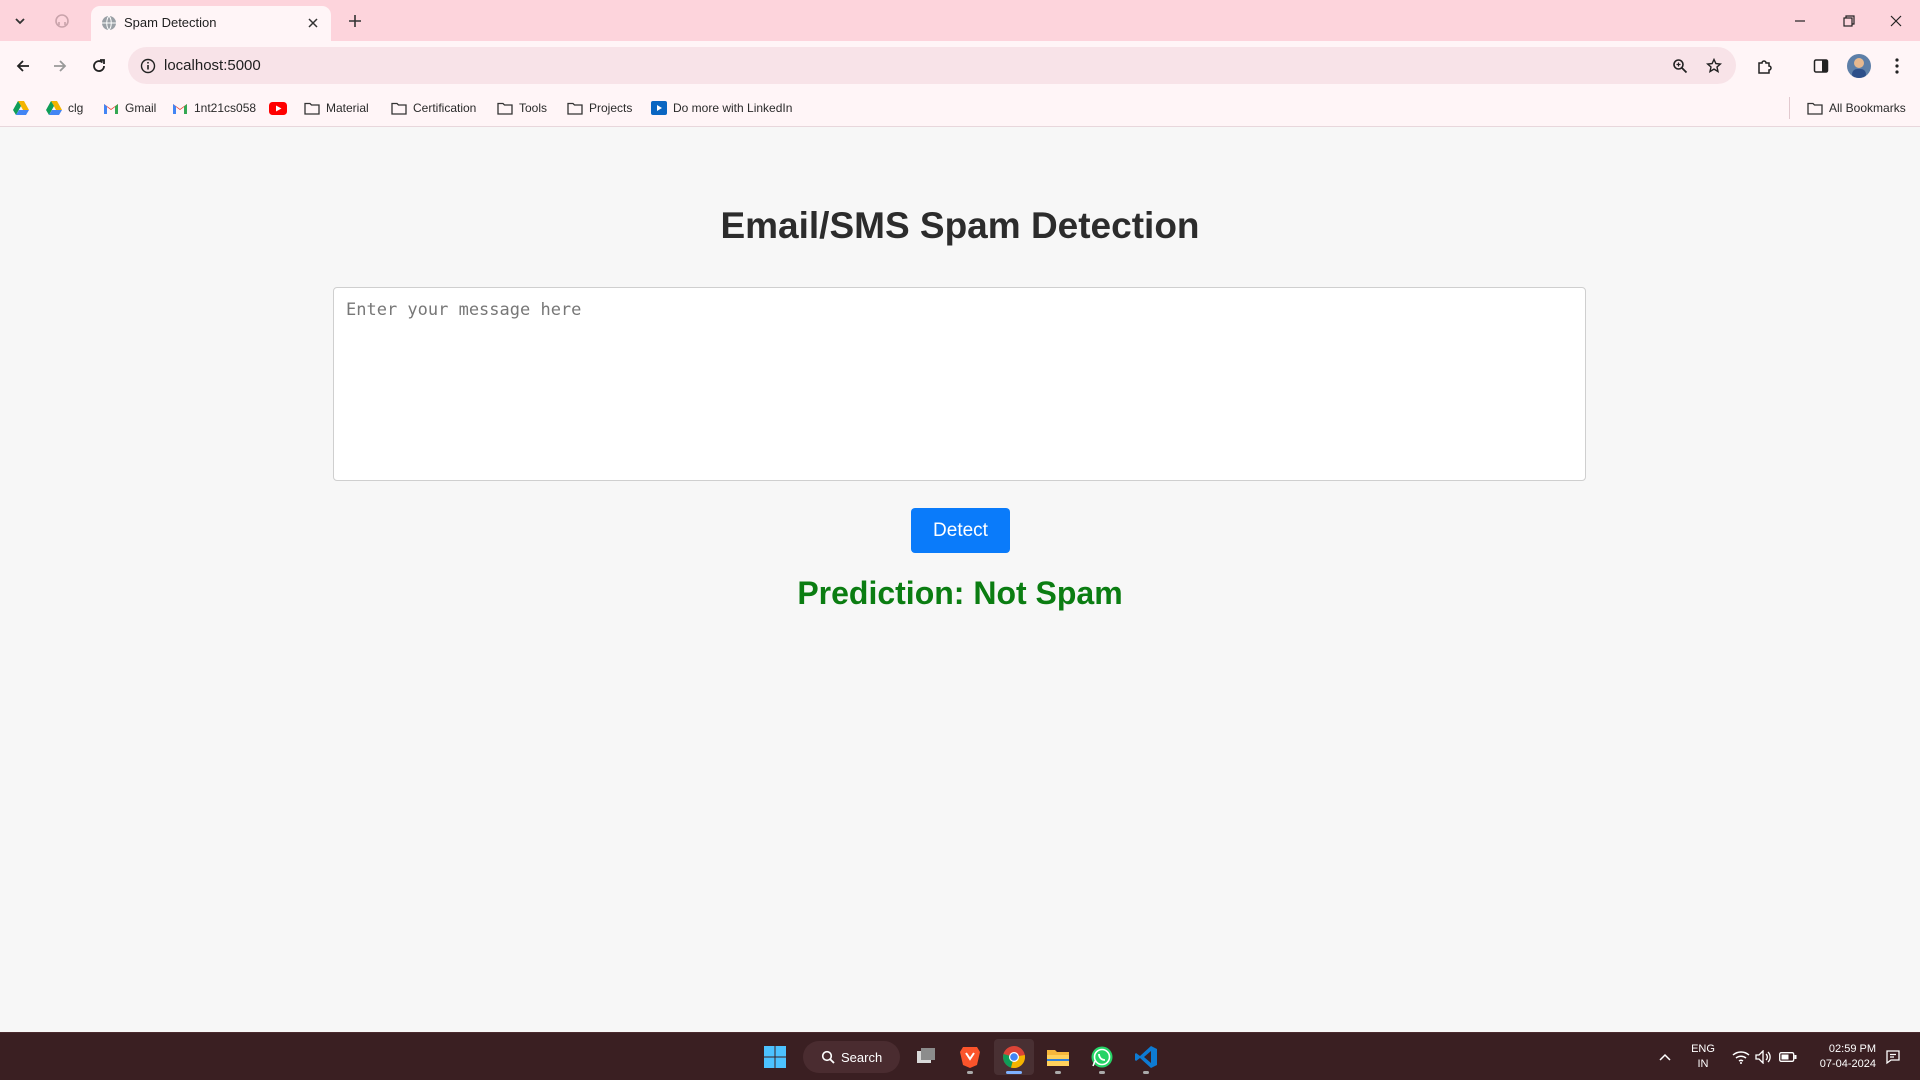  What do you see at coordinates (313, 23) in the screenshot?
I see `close-tab-icon` at bounding box center [313, 23].